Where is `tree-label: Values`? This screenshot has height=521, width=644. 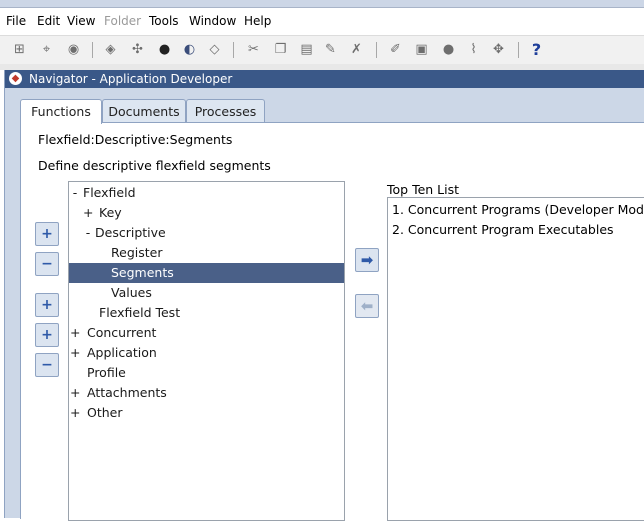
tree-label: Values is located at coordinates (131, 292).